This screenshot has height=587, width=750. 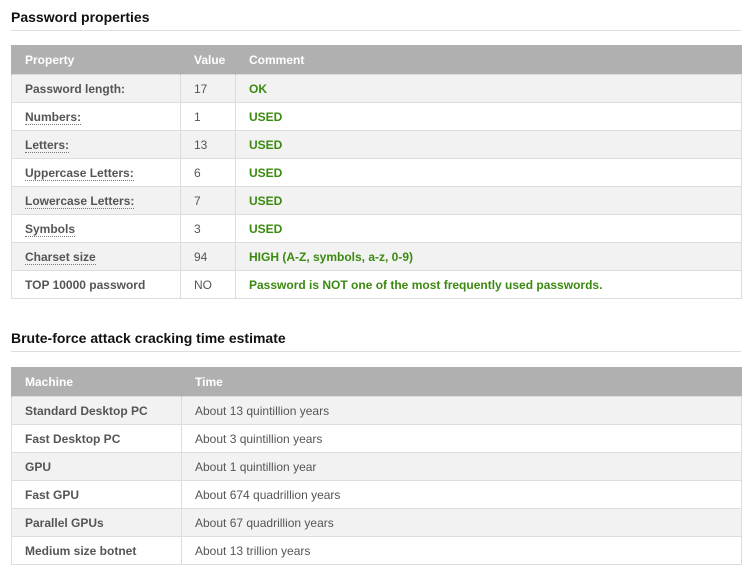 I want to click on value-cell: 17, so click(x=208, y=88).